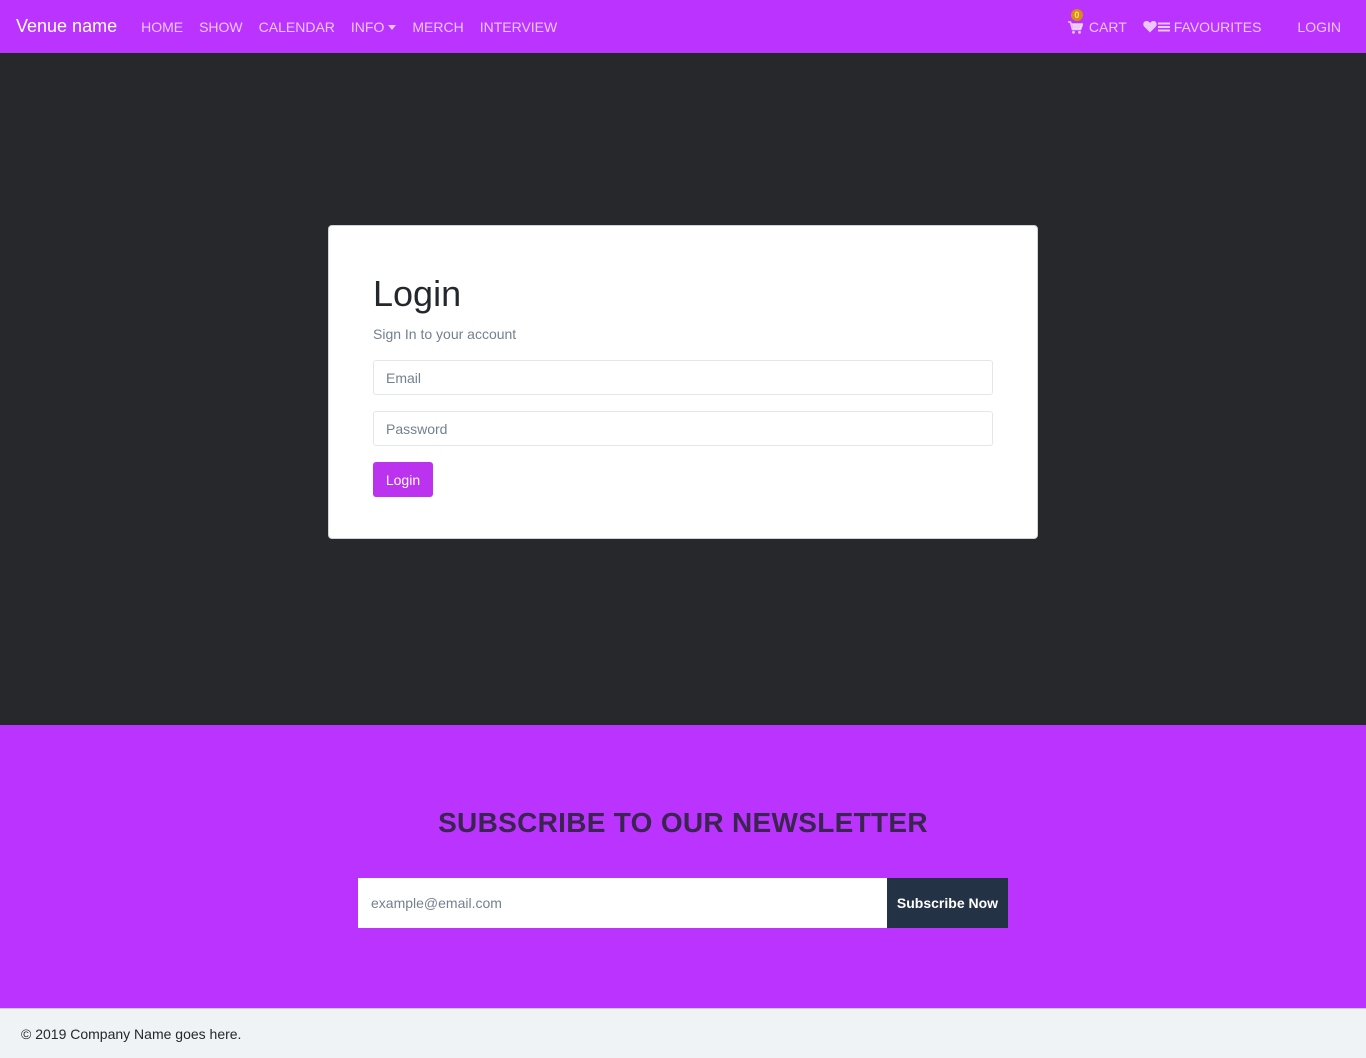 The width and height of the screenshot is (1366, 1058). I want to click on cart-label: CART, so click(1107, 26).